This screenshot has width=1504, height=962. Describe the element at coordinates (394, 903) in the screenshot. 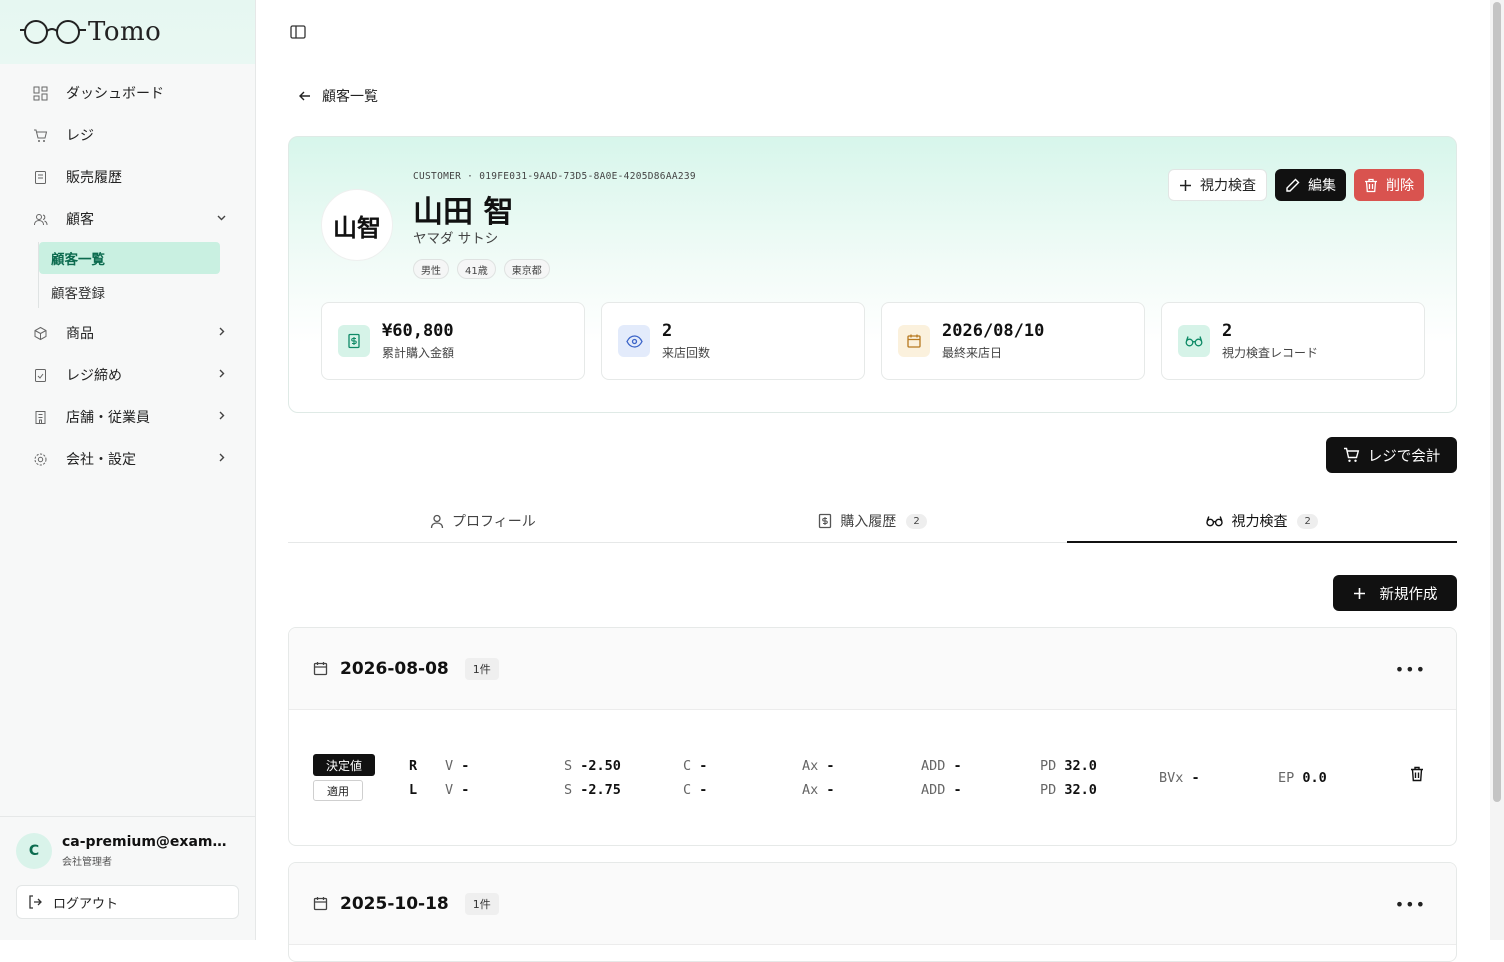

I see `record-date: 2025-10-18` at that location.